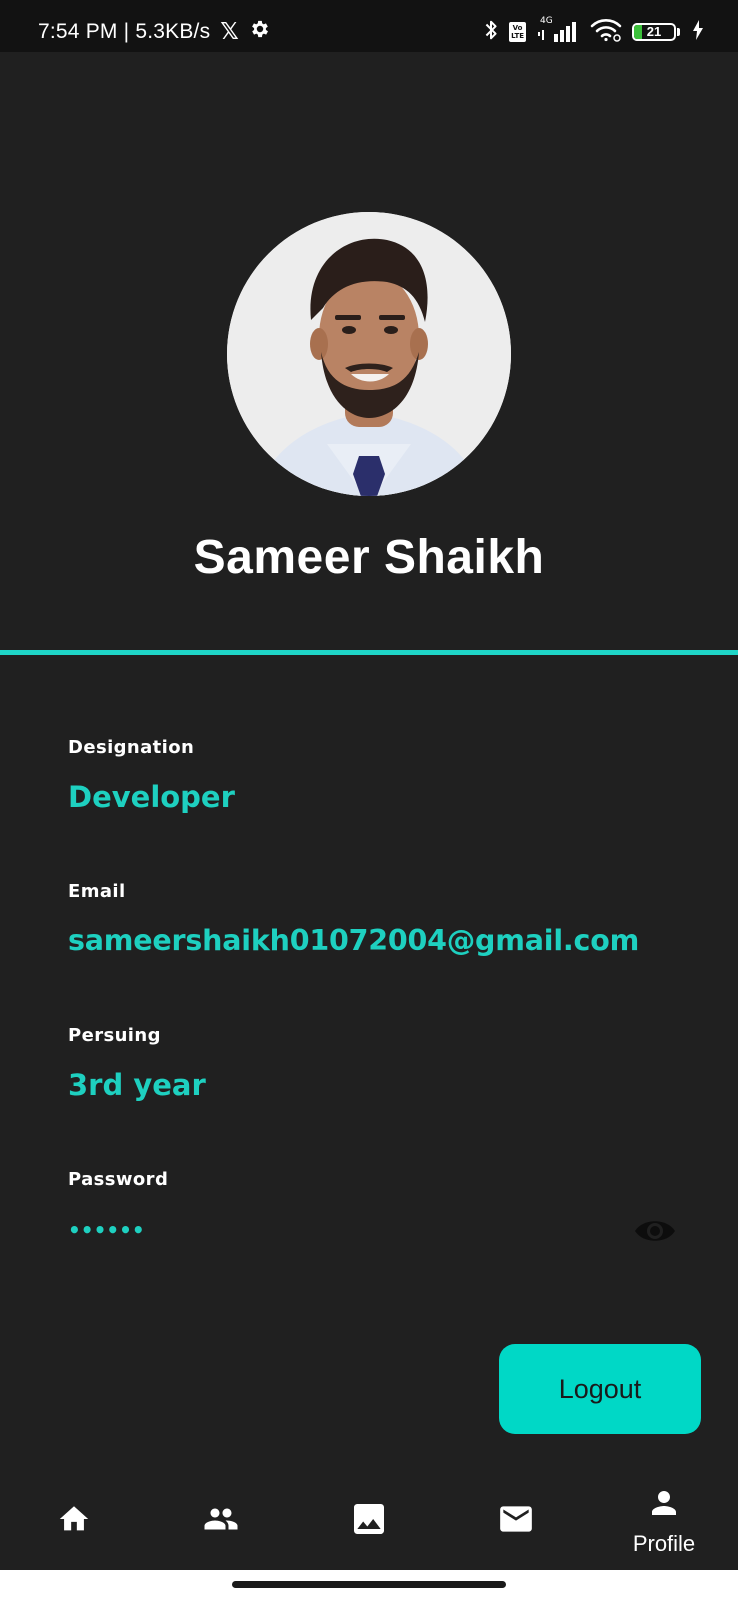 This screenshot has width=738, height=1600. What do you see at coordinates (600, 1389) in the screenshot?
I see `logout-button: Logout` at bounding box center [600, 1389].